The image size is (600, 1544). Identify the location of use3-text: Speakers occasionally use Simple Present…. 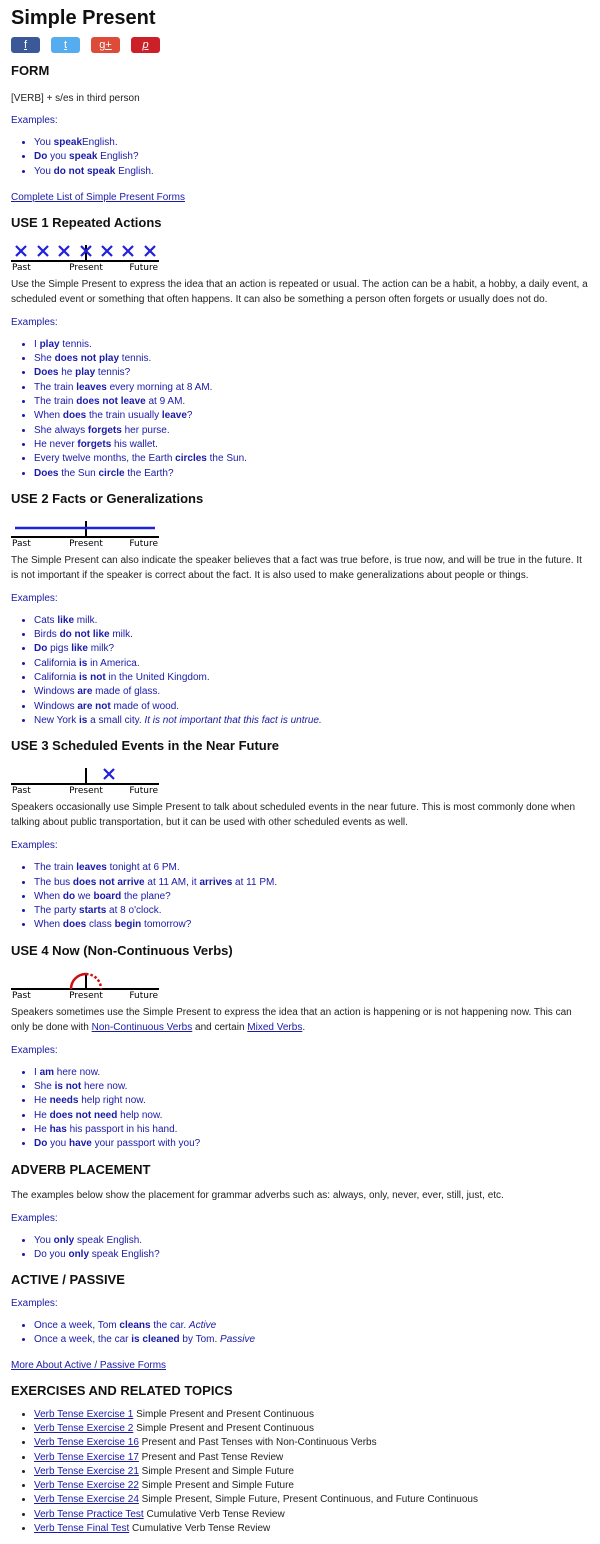
(293, 815).